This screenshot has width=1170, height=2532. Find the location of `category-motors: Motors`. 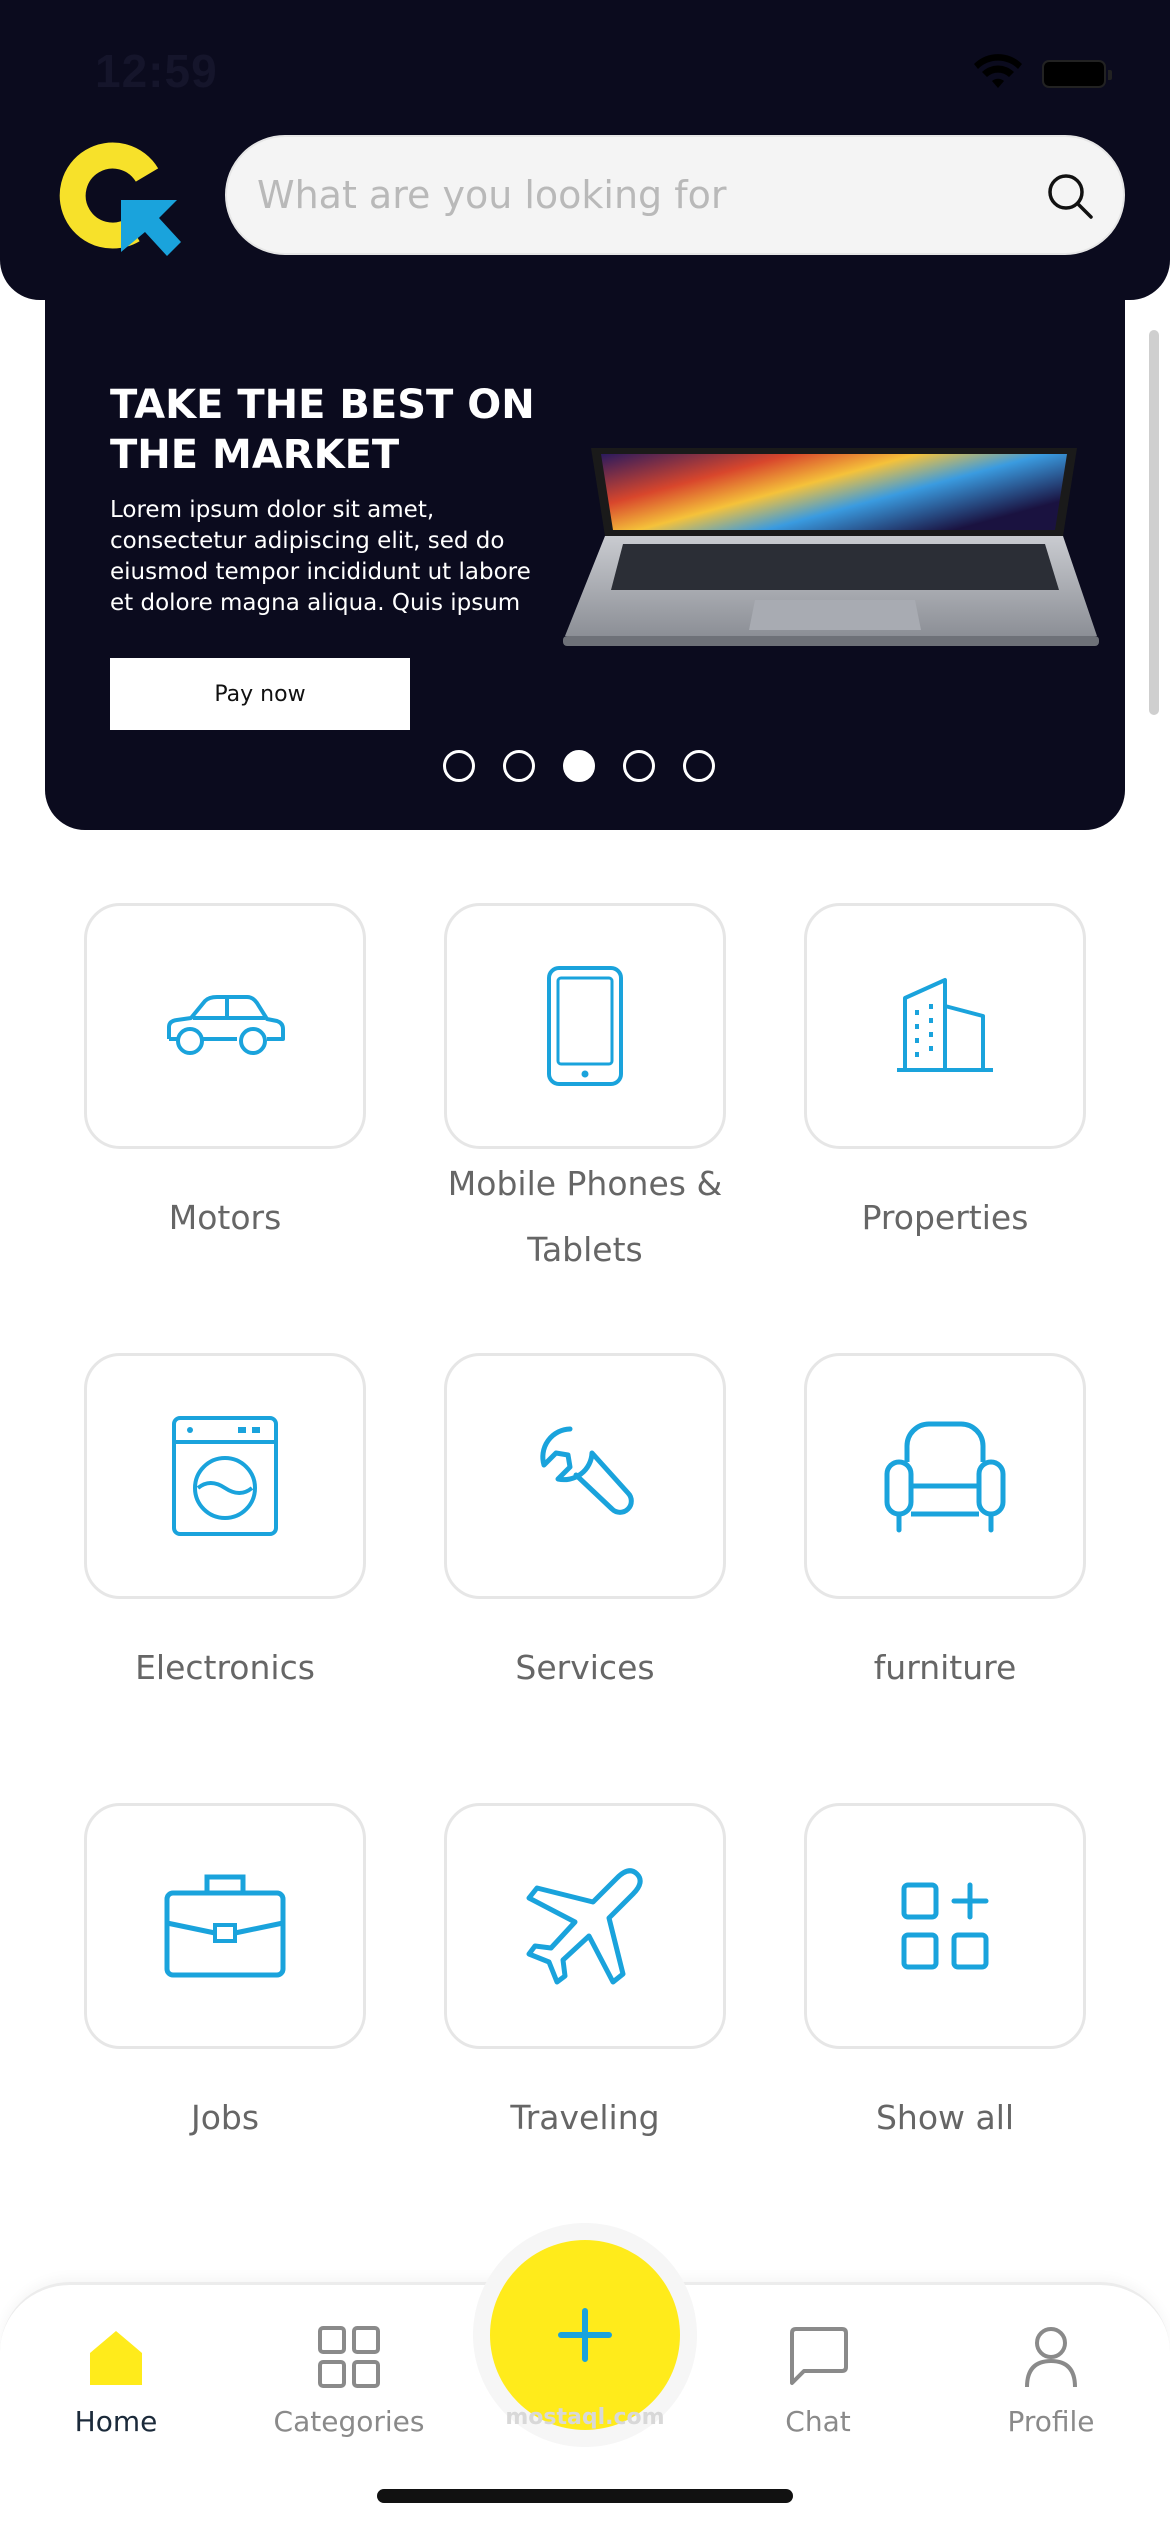

category-motors: Motors is located at coordinates (225, 1077).